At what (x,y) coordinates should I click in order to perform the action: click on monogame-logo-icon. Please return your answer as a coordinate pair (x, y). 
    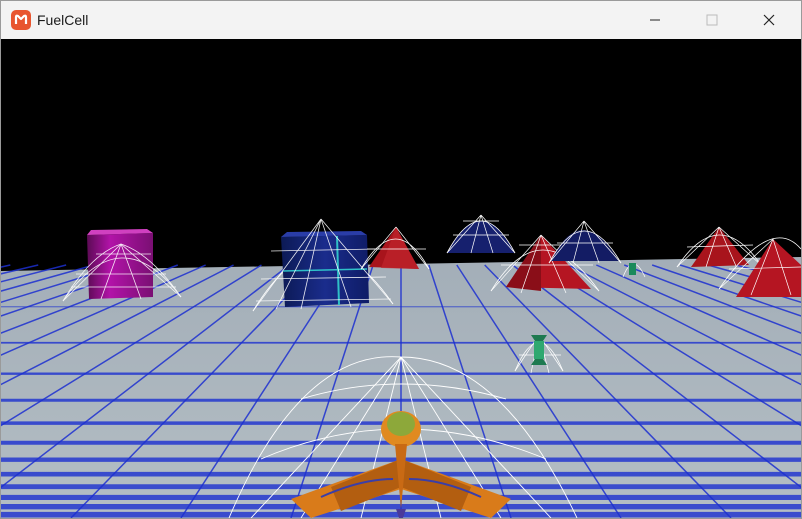
    Looking at the image, I should click on (21, 20).